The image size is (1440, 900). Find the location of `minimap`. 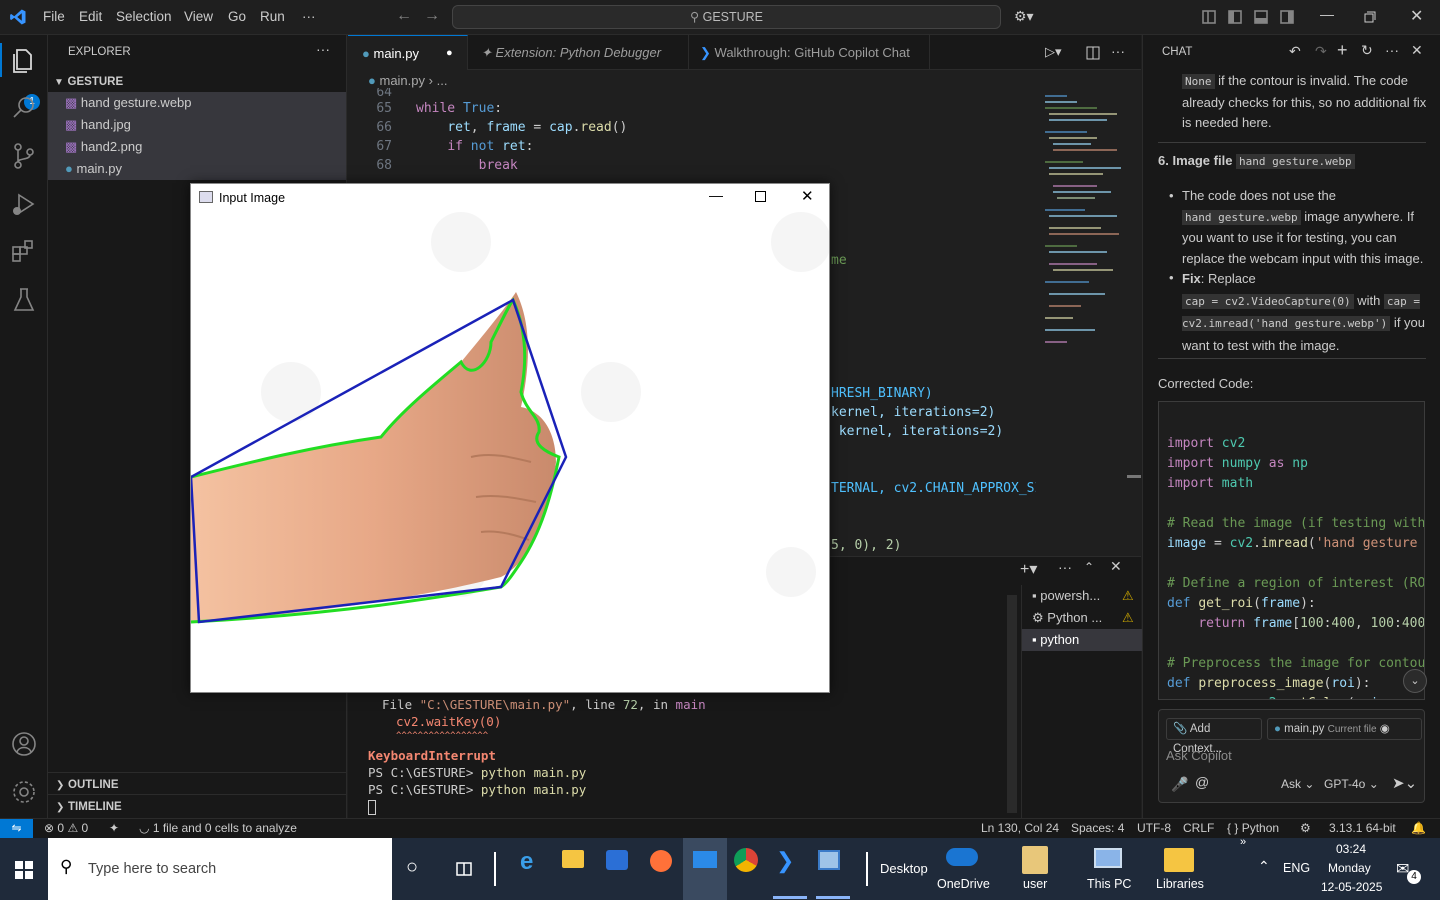

minimap is located at coordinates (1082, 320).